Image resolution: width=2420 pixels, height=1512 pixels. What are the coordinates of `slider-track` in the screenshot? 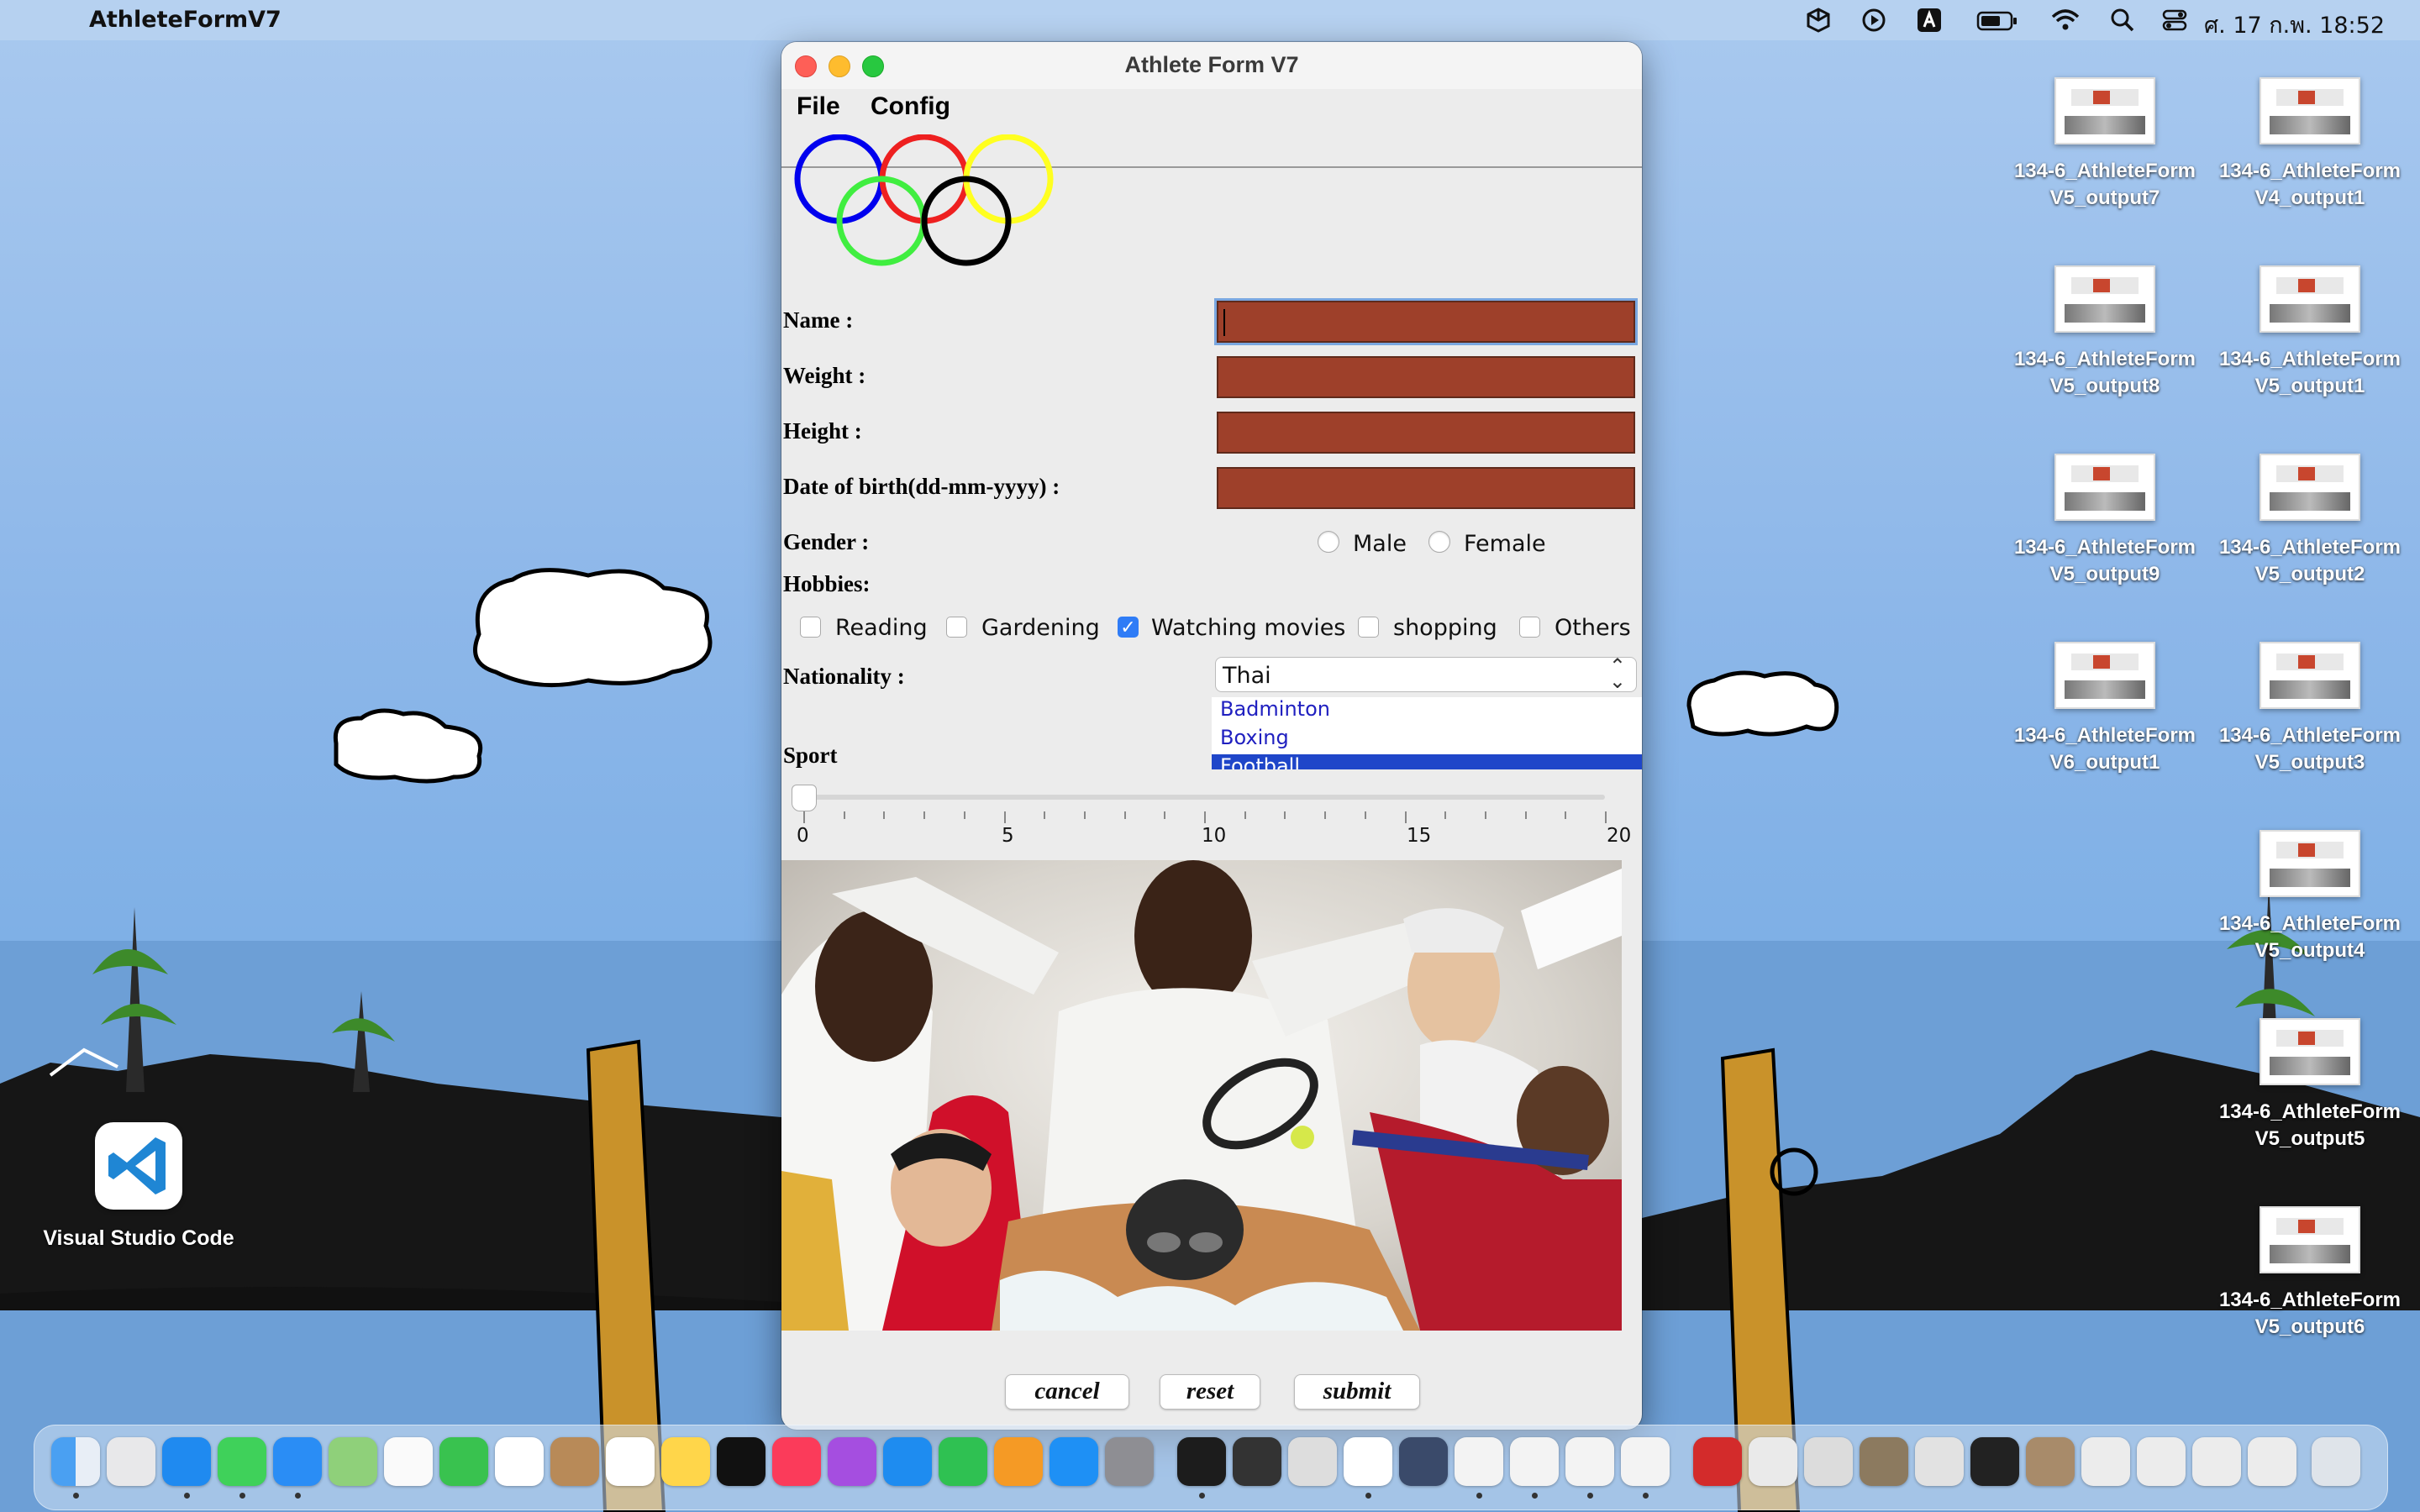 It's located at (1203, 797).